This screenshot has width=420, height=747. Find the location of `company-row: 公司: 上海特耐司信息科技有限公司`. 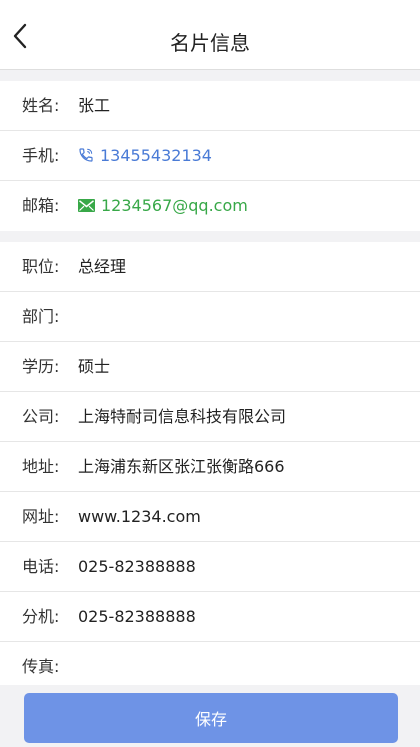

company-row: 公司: 上海特耐司信息科技有限公司 is located at coordinates (210, 417).